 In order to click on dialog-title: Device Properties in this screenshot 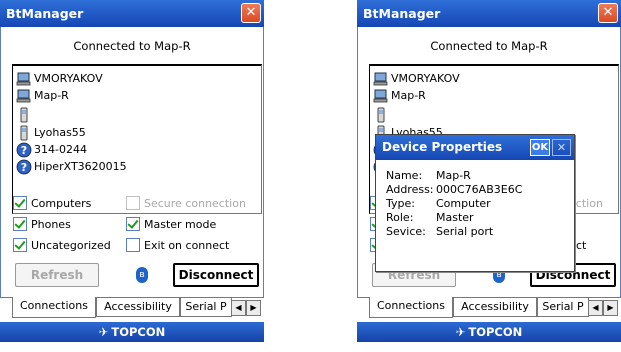, I will do `click(442, 147)`.